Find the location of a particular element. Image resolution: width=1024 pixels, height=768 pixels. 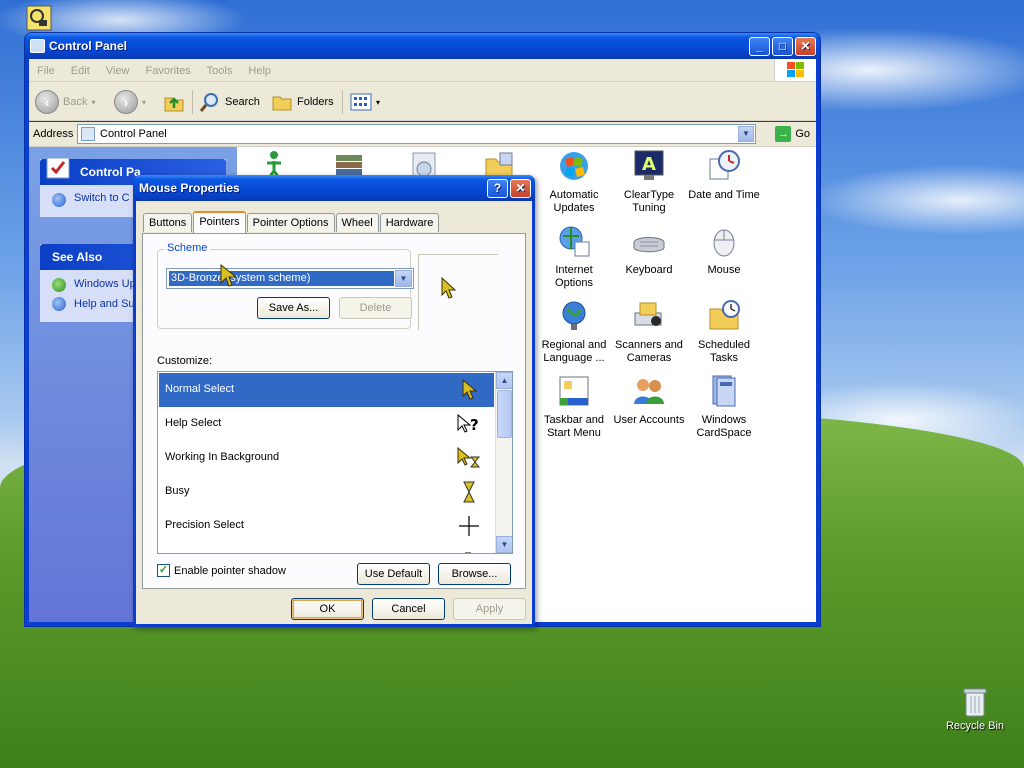

address-control-panel-icon is located at coordinates (88, 134).